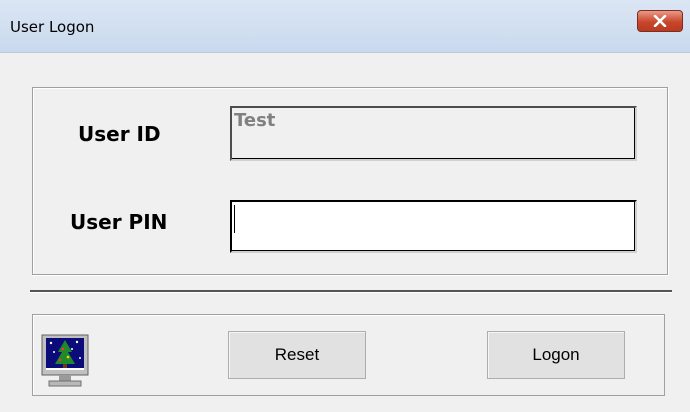 The height and width of the screenshot is (412, 690). I want to click on reset-button: Reset, so click(297, 355).